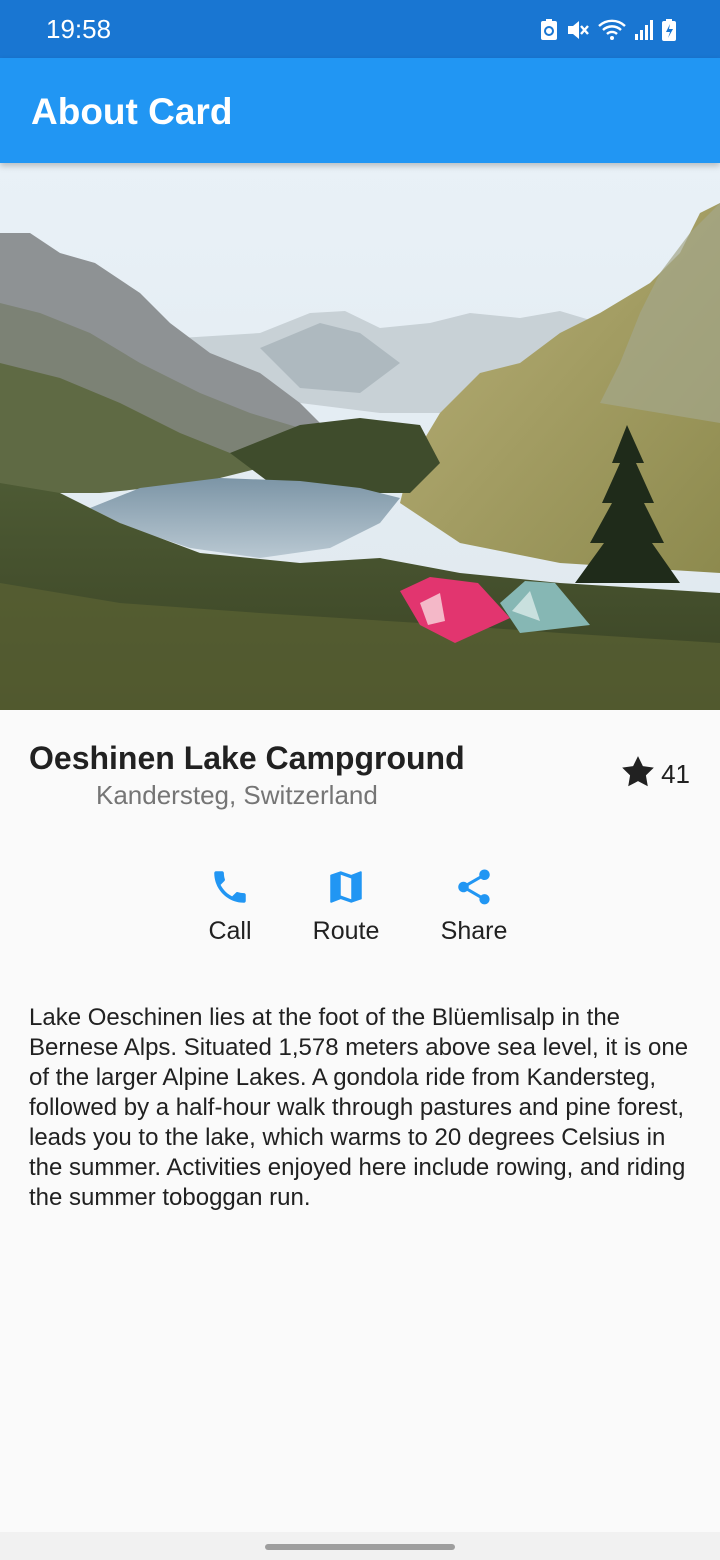 This screenshot has height=1560, width=720. Describe the element at coordinates (638, 774) in the screenshot. I see `star-icon` at that location.